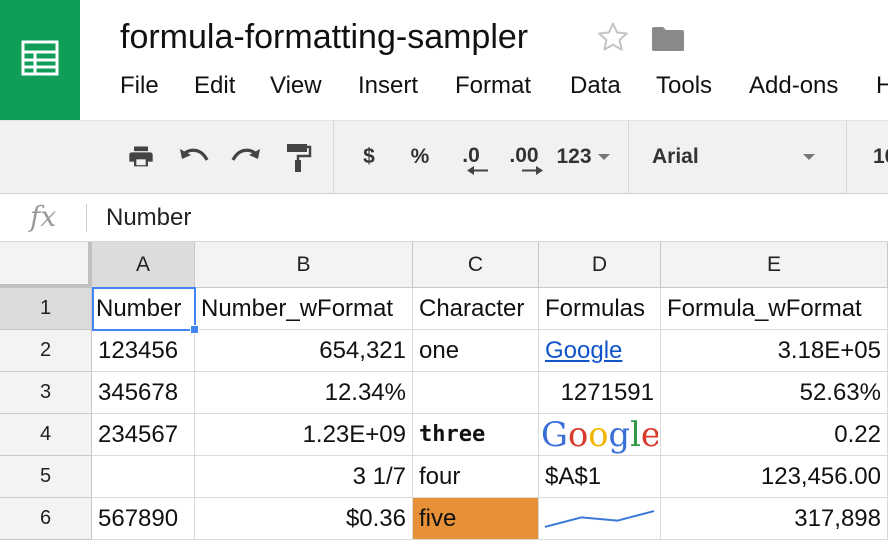 This screenshot has height=540, width=888. What do you see at coordinates (595, 86) in the screenshot?
I see `menu-data: Data` at bounding box center [595, 86].